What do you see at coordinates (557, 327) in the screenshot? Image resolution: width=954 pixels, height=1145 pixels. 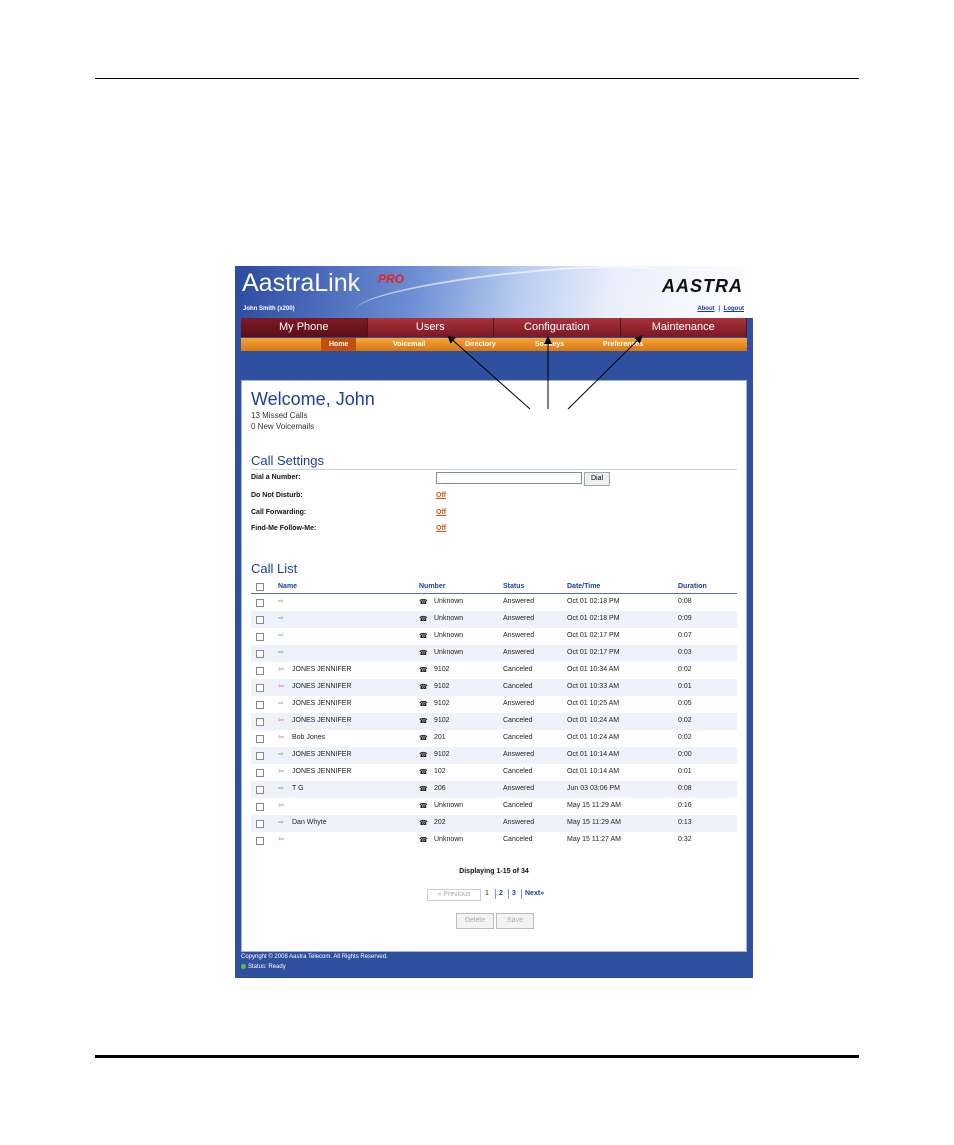 I see `tab-configuration: Configuration` at bounding box center [557, 327].